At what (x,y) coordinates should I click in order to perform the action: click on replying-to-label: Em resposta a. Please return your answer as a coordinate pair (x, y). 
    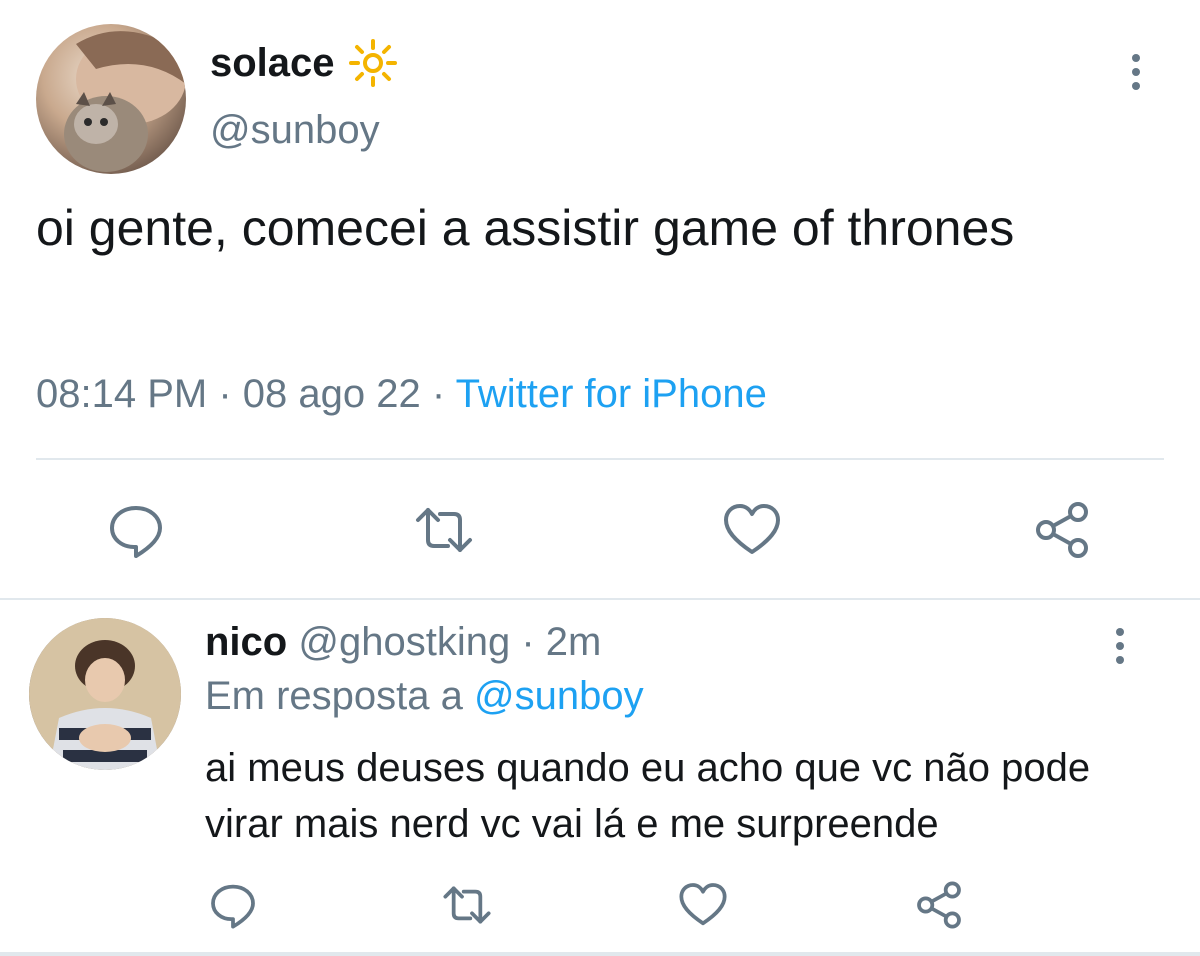
    Looking at the image, I should click on (334, 696).